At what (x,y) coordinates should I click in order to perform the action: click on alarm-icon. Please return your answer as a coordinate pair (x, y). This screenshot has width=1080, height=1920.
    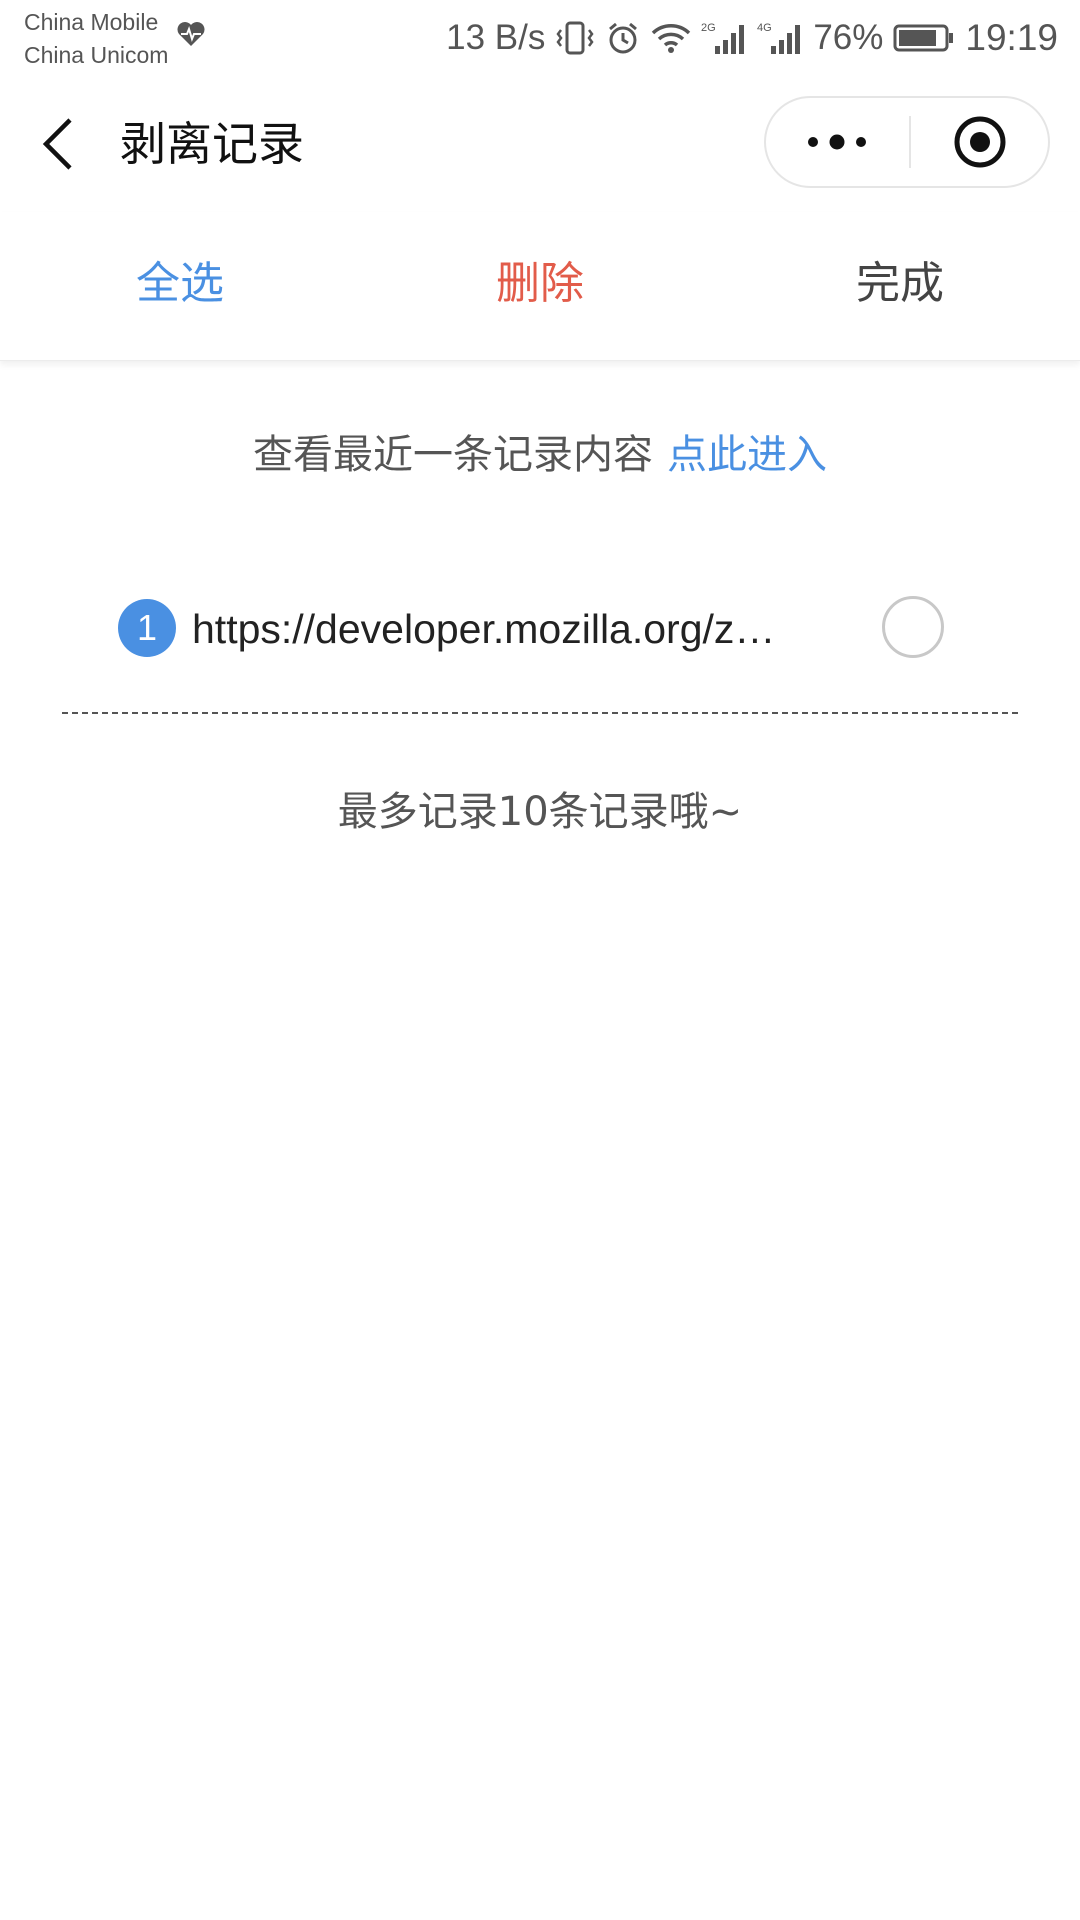
    Looking at the image, I should click on (623, 38).